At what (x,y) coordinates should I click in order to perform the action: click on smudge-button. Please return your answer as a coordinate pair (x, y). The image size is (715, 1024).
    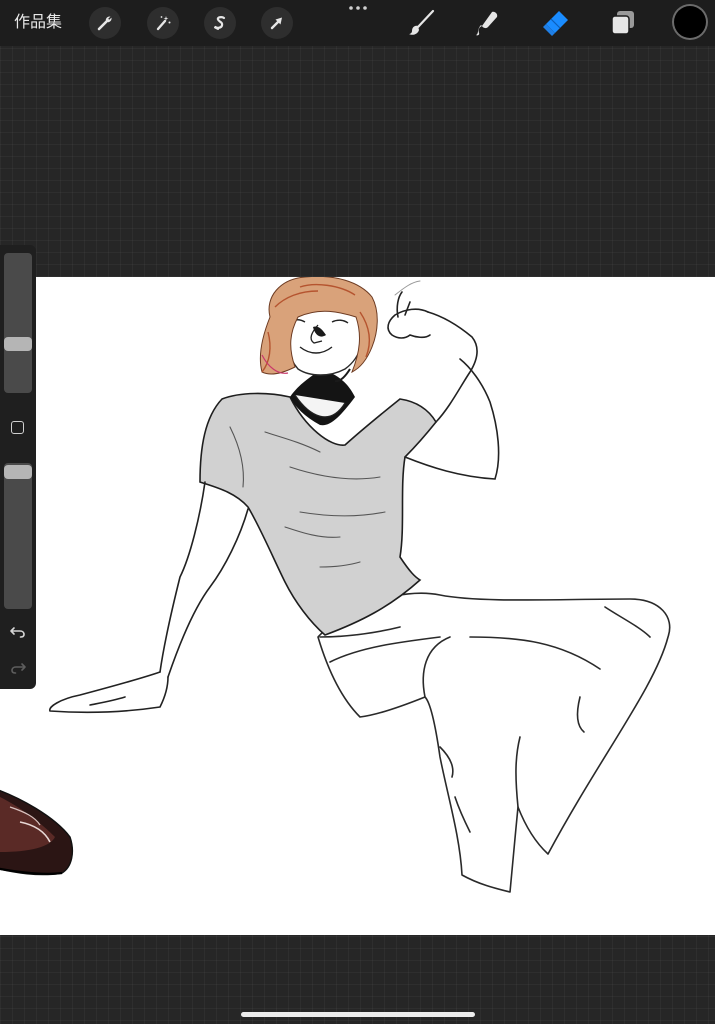
    Looking at the image, I should click on (487, 23).